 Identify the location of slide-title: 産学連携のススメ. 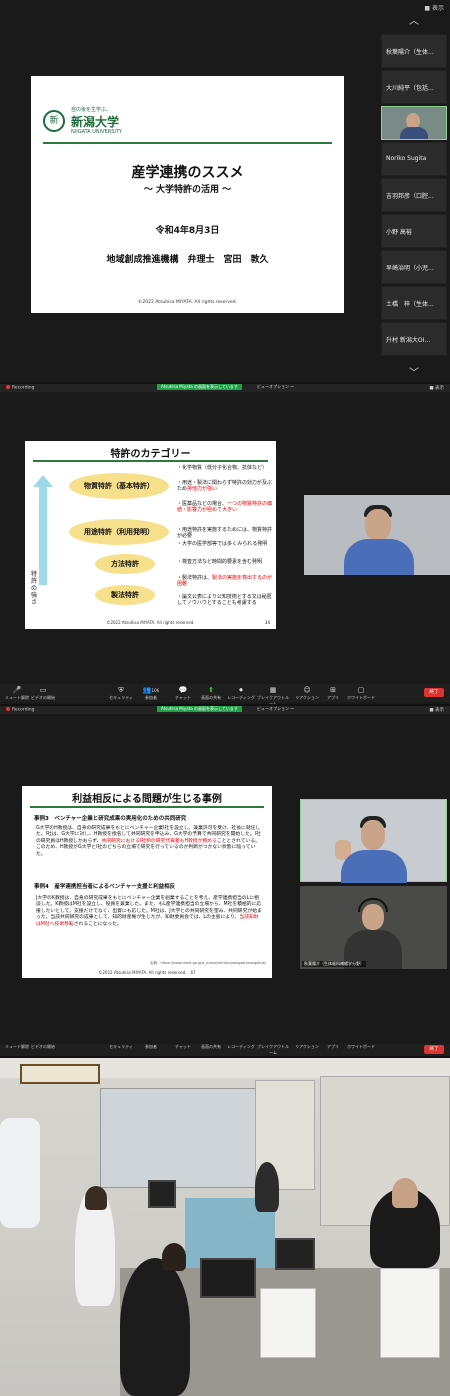
(187, 173).